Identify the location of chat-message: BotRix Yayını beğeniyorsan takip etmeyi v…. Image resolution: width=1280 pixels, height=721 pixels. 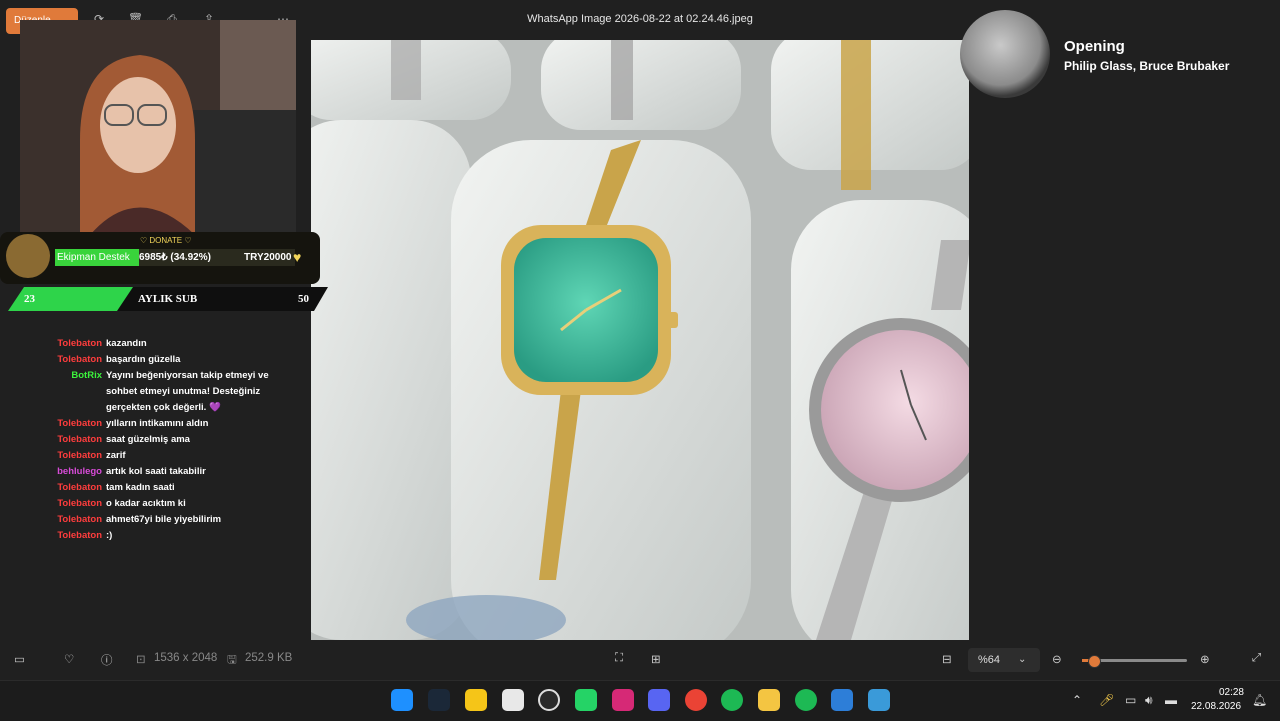
(170, 392).